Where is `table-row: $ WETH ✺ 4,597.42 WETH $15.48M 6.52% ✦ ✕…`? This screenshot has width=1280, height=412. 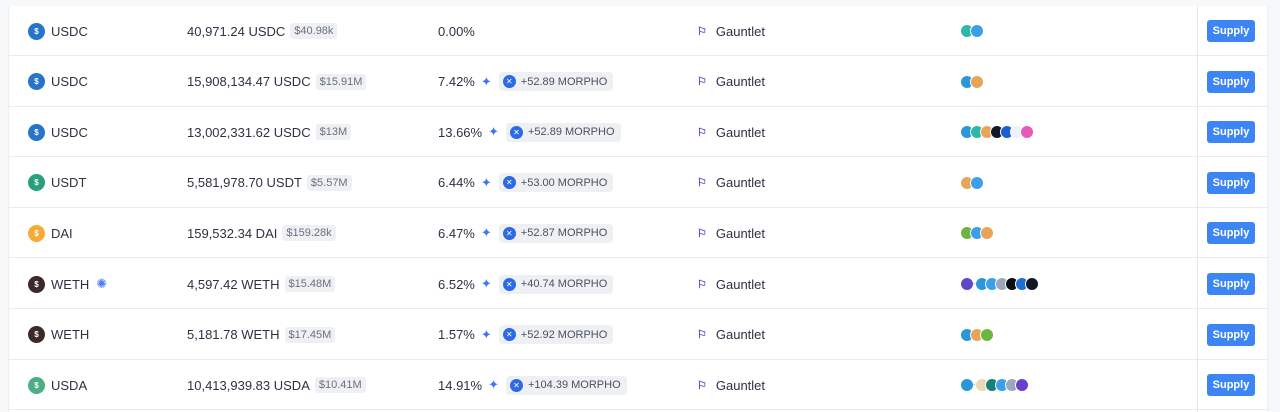 table-row: $ WETH ✺ 4,597.42 WETH $15.48M 6.52% ✦ ✕… is located at coordinates (639, 284).